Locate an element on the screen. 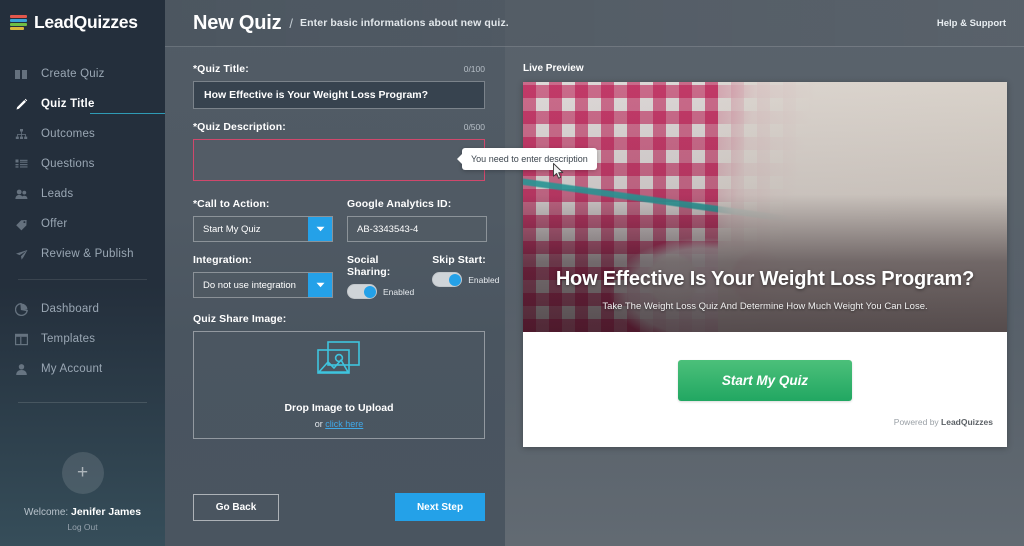 The height and width of the screenshot is (546, 1024). sitemap-icon is located at coordinates (21, 134).